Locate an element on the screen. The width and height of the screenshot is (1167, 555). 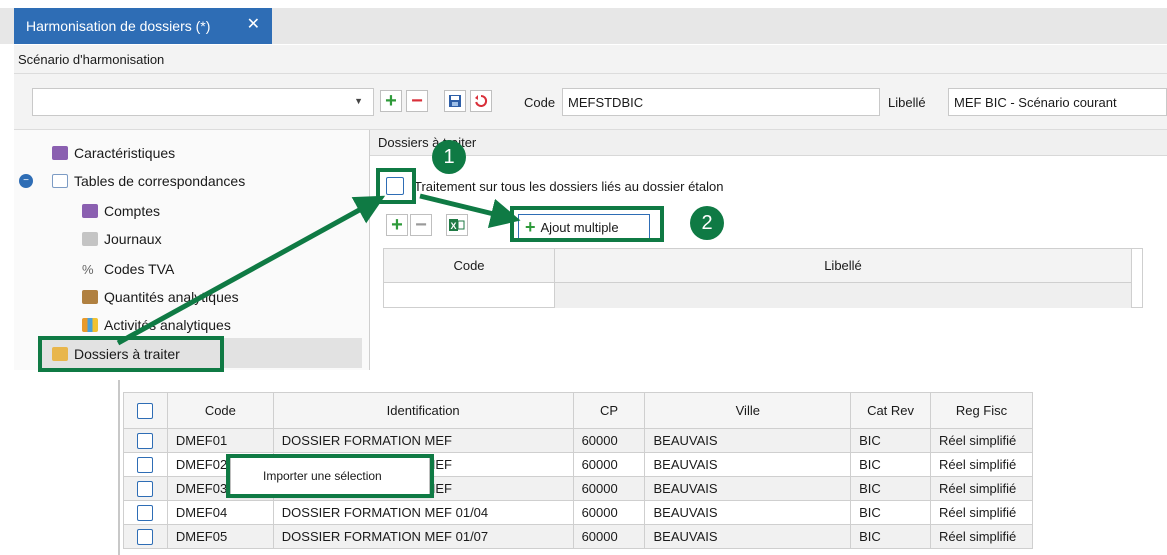
excel-icon: X is located at coordinates (457, 225).